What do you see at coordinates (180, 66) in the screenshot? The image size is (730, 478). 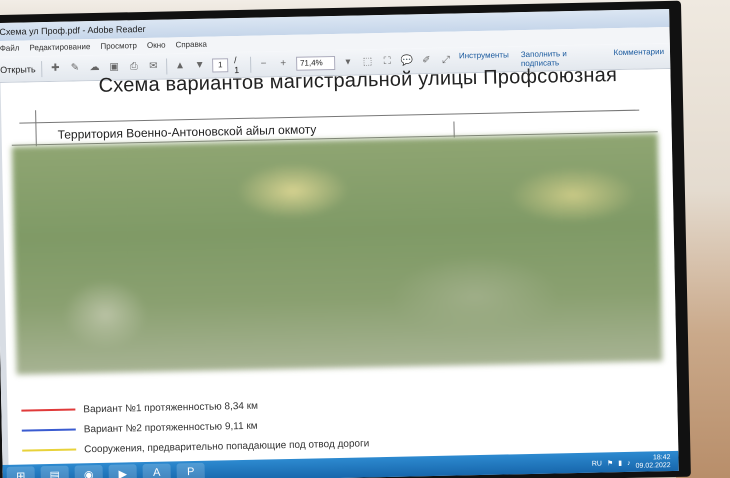 I see `page-up-icon: ▲` at bounding box center [180, 66].